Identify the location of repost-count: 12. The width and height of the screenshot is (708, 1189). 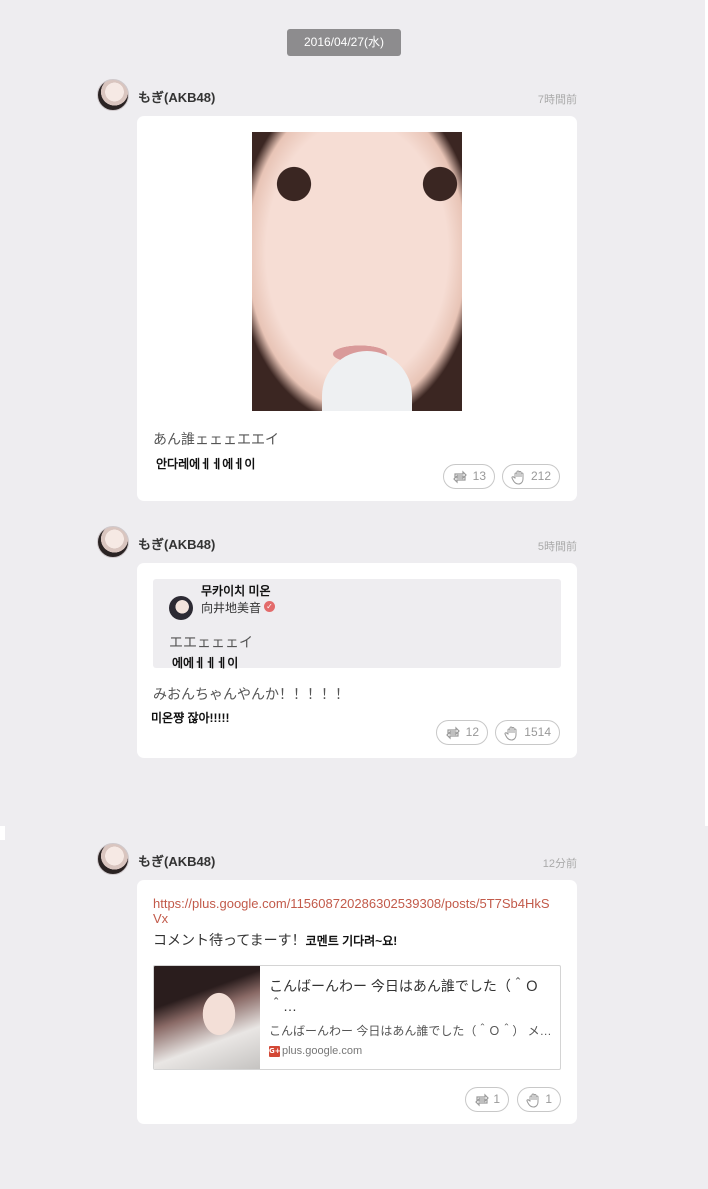
(472, 732).